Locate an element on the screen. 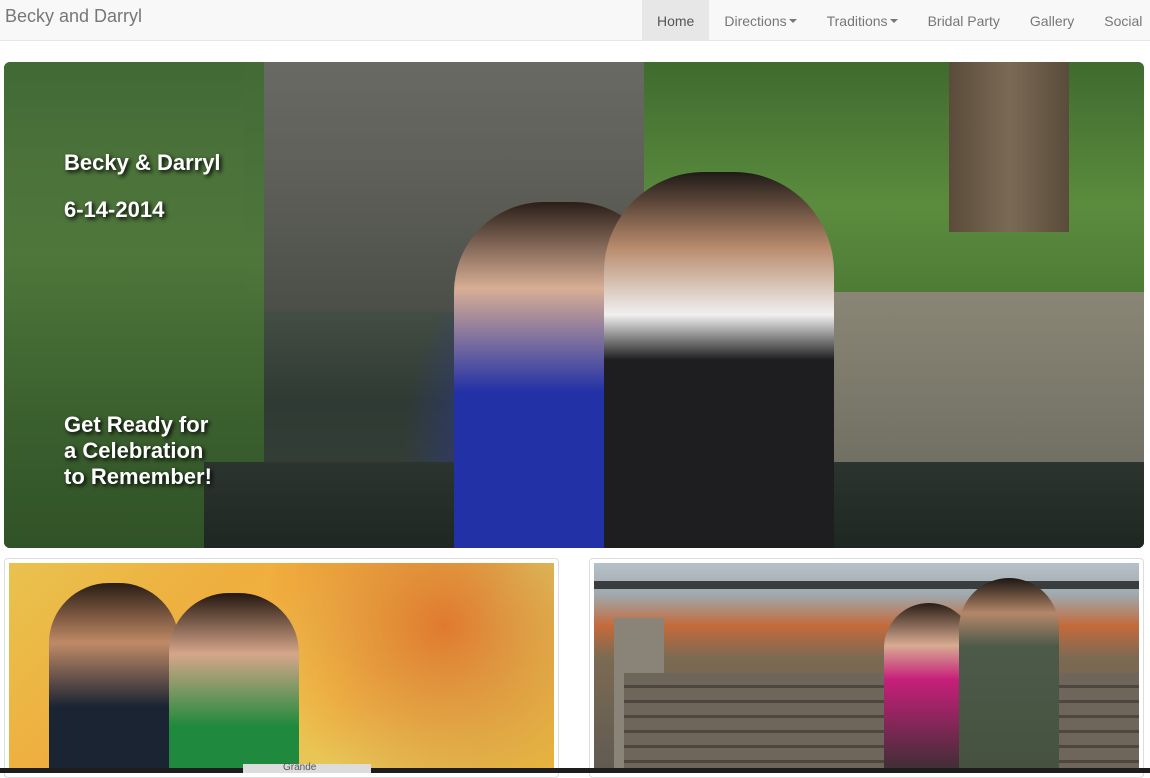 This screenshot has width=1150, height=778. bottom-chip: Grande is located at coordinates (307, 767).